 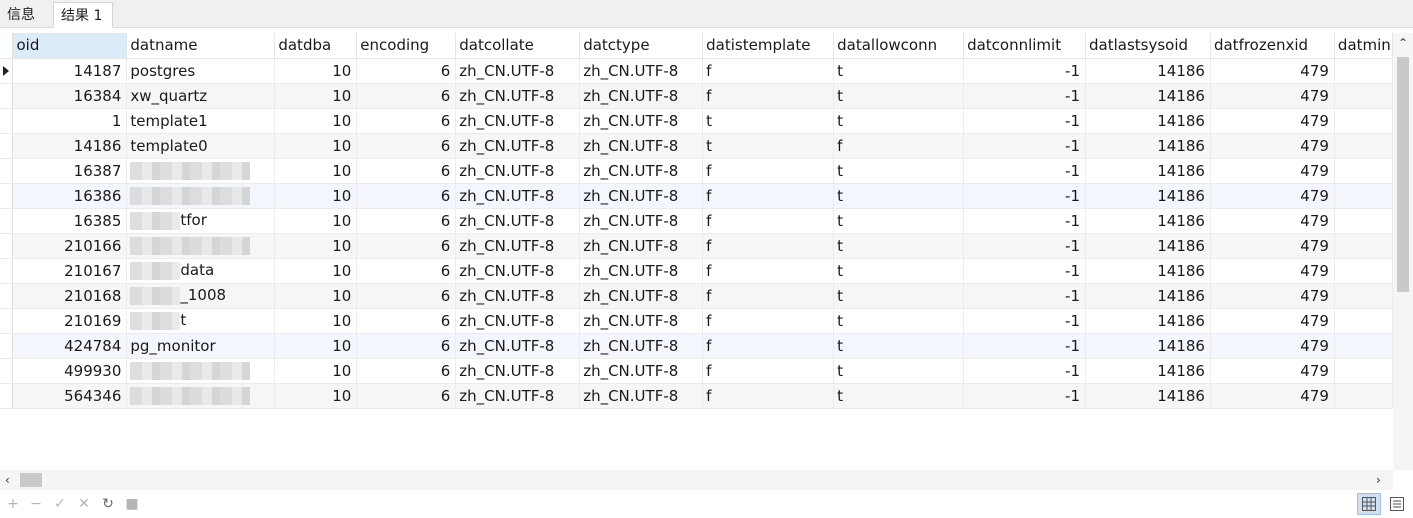 I want to click on cell-oid: 210167, so click(x=70, y=271).